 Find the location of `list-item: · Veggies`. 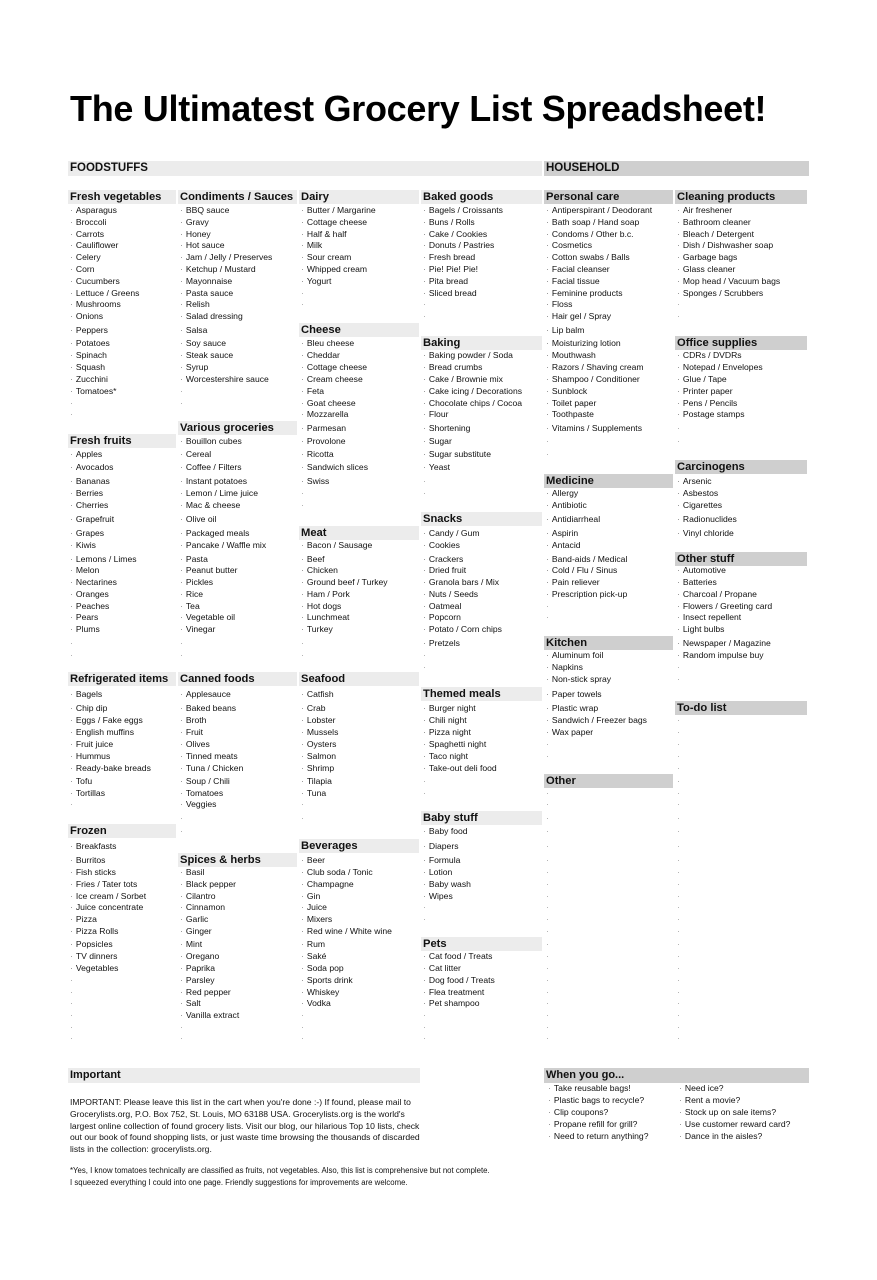

list-item: · Veggies is located at coordinates (198, 804).